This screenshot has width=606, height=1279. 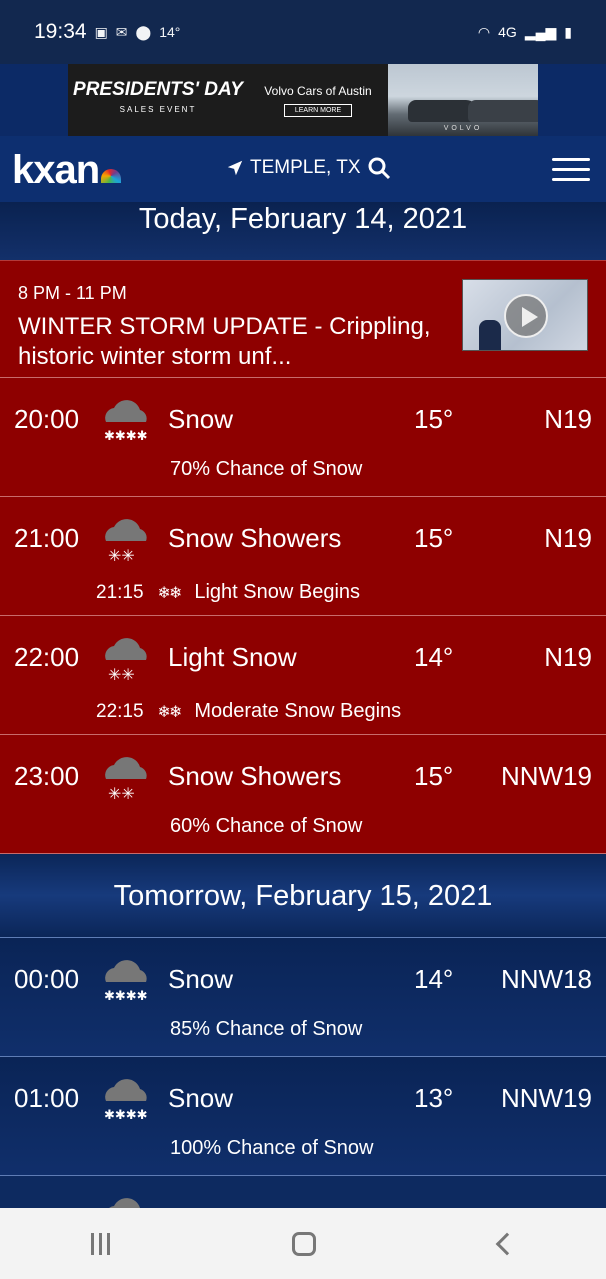 What do you see at coordinates (101, 1243) in the screenshot?
I see `recent-apps-icon` at bounding box center [101, 1243].